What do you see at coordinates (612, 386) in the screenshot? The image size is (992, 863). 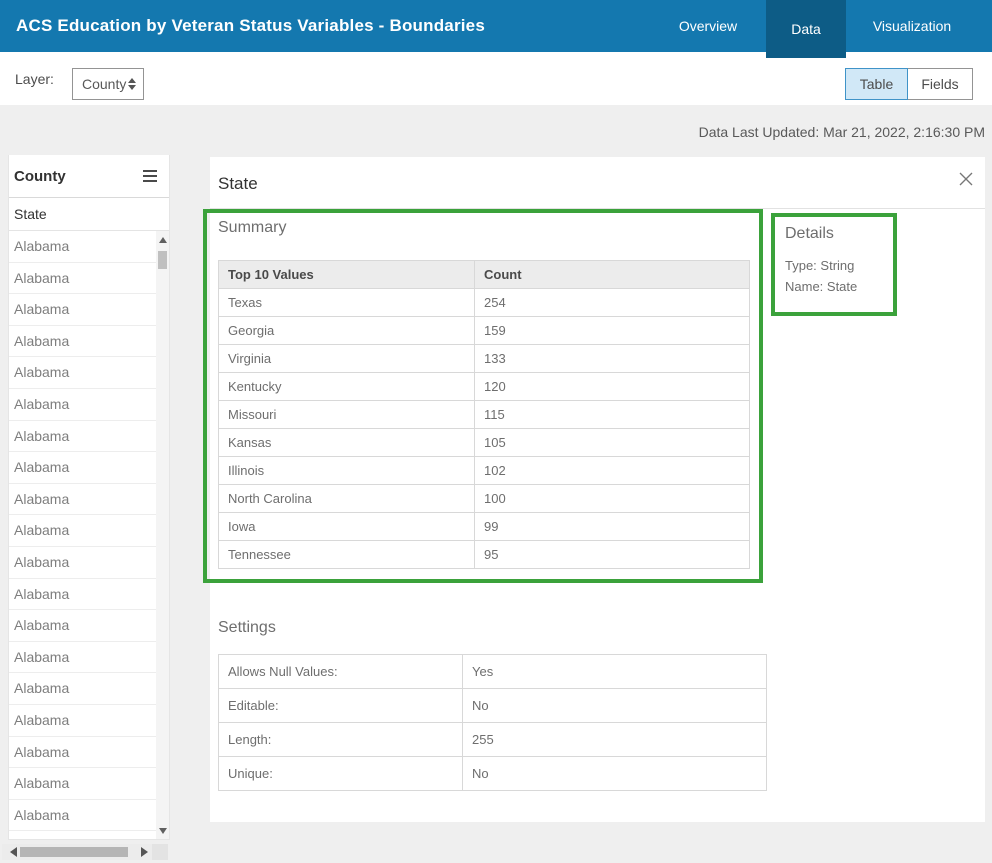 I see `summary-count-cell: 120` at bounding box center [612, 386].